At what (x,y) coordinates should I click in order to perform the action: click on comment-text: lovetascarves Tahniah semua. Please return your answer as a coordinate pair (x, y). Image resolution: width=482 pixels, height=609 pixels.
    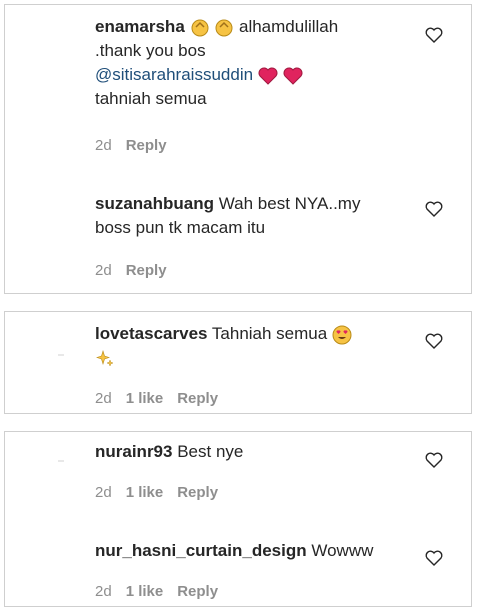
    Looking at the image, I should click on (263, 346).